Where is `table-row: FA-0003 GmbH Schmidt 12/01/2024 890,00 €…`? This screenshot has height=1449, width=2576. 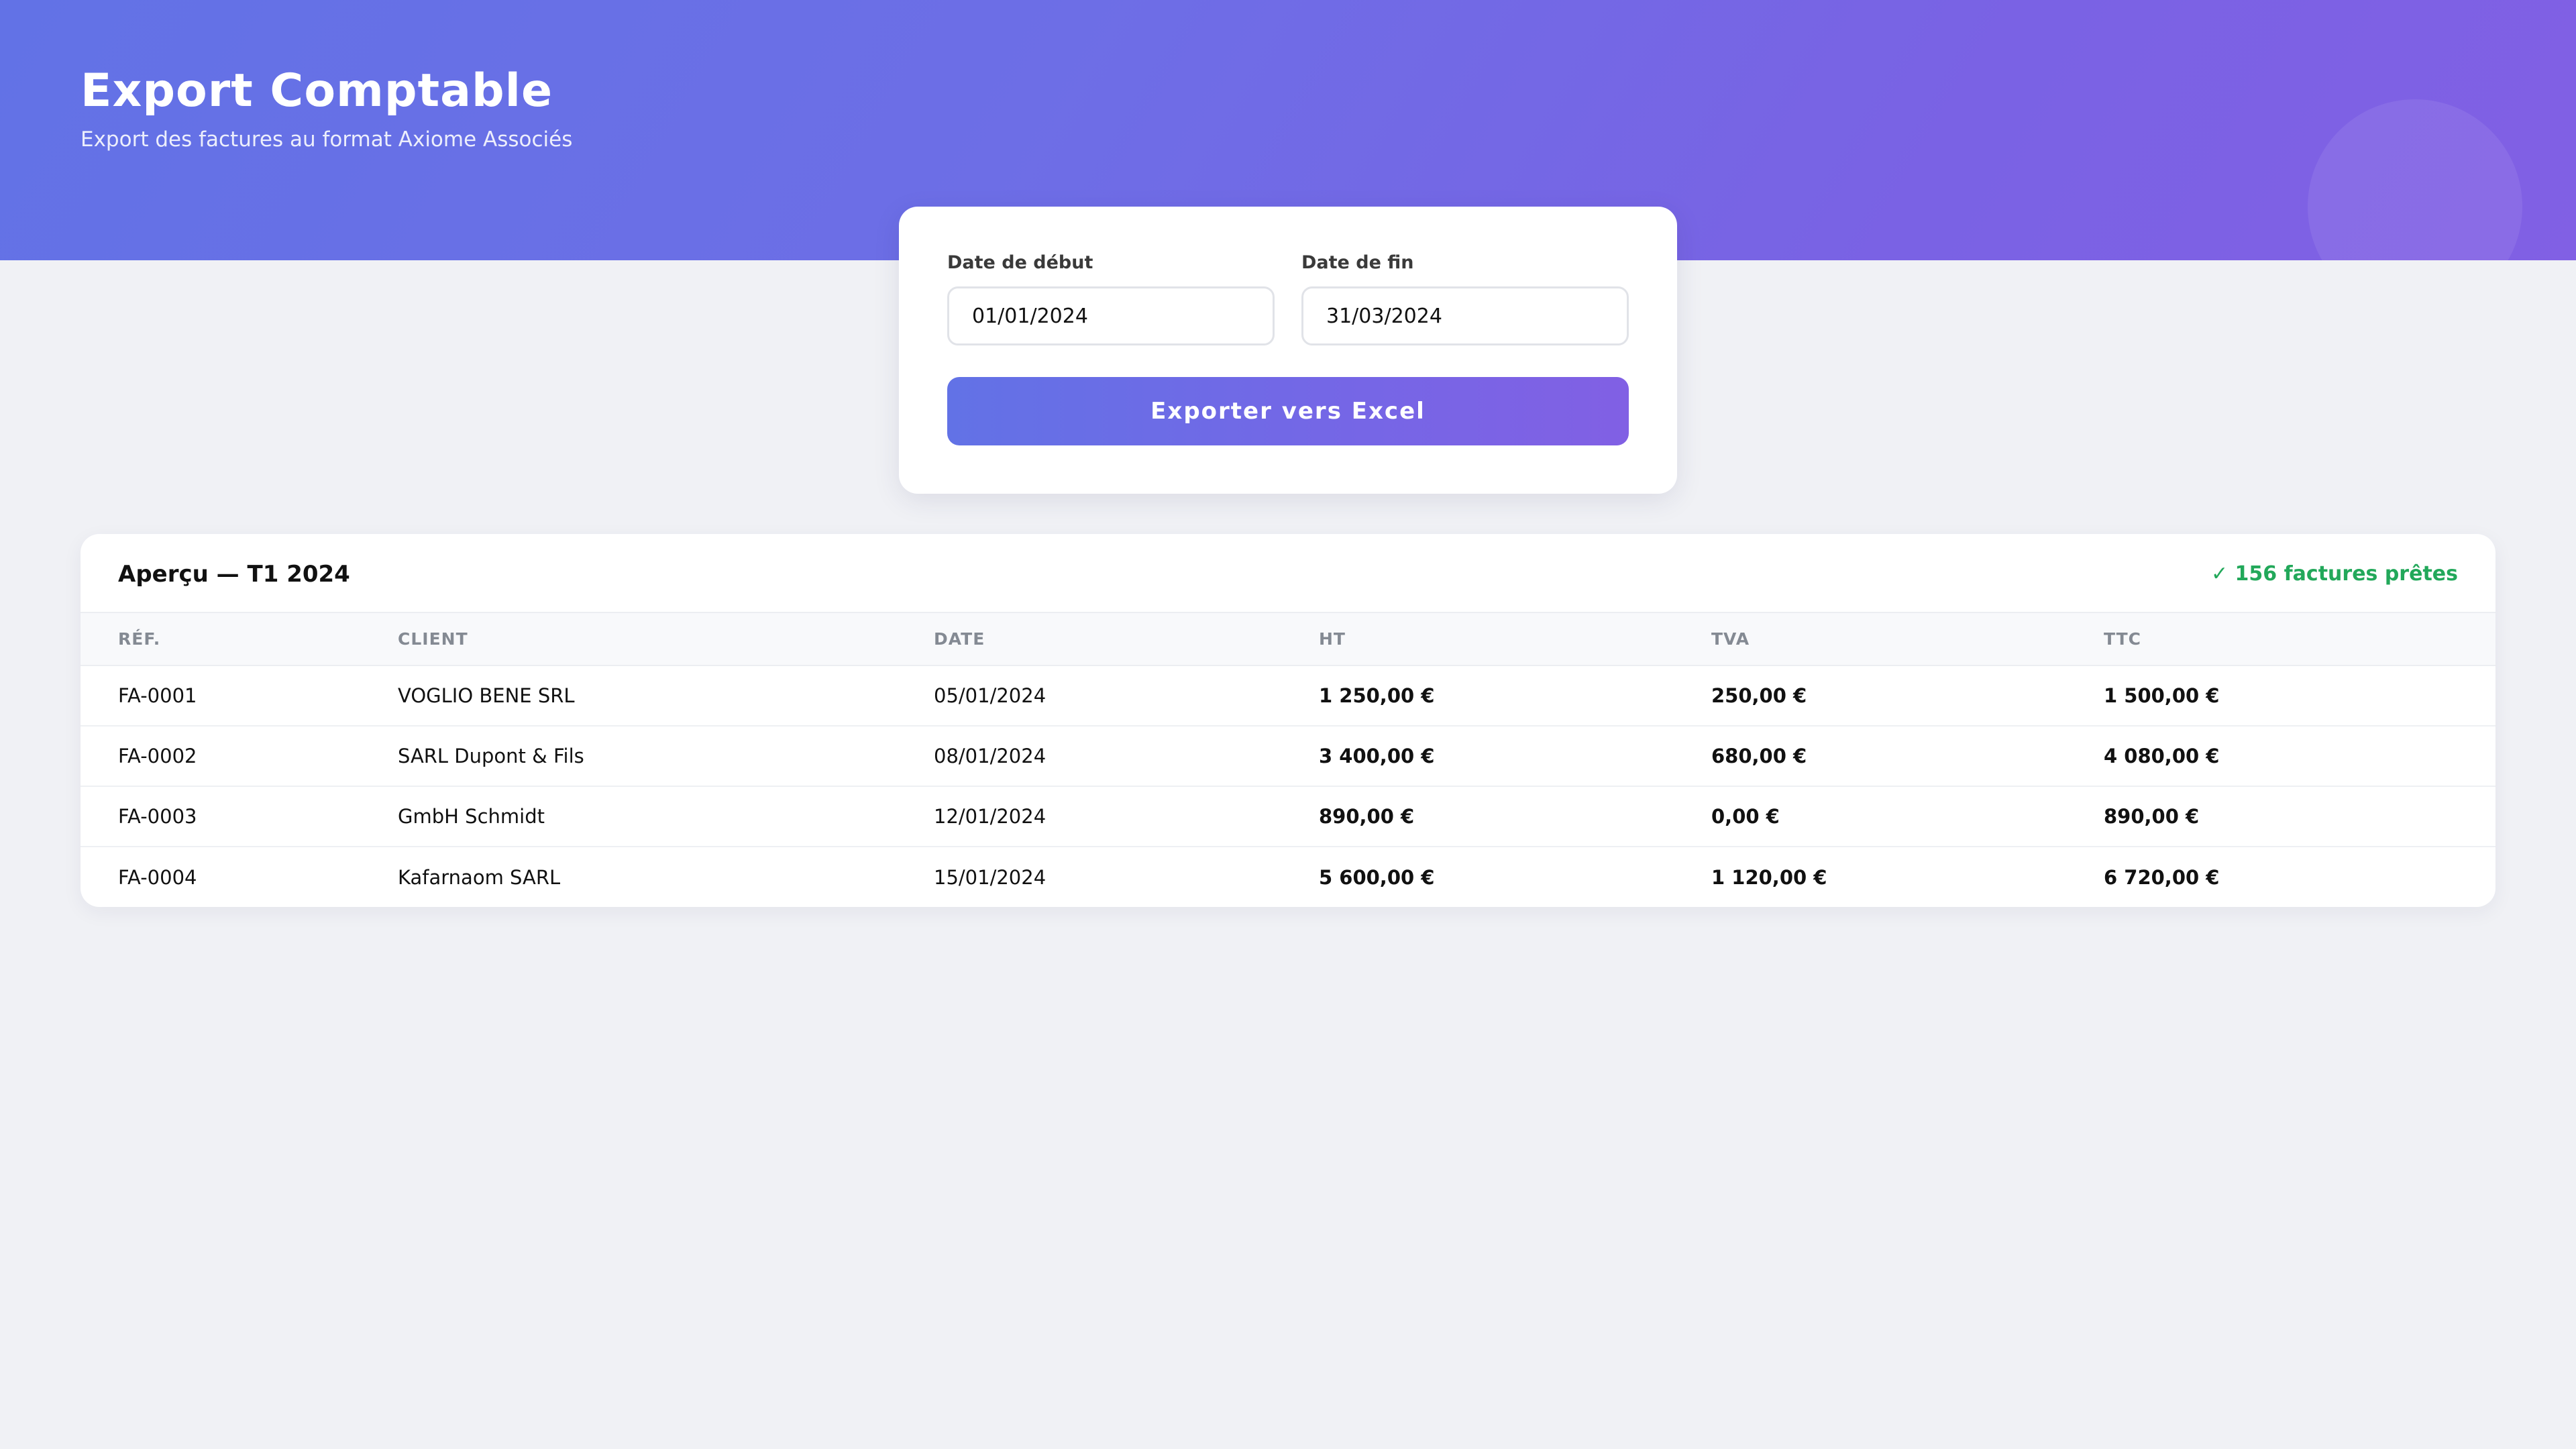 table-row: FA-0003 GmbH Schmidt 12/01/2024 890,00 €… is located at coordinates (1288, 816).